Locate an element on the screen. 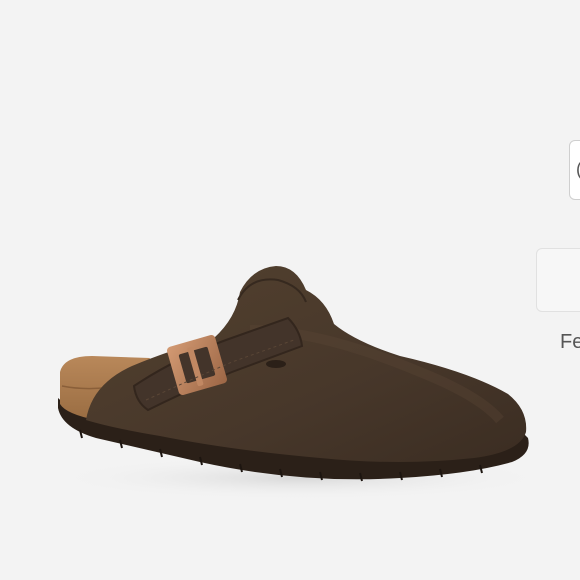  side-panel-text: Fe is located at coordinates (570, 342).